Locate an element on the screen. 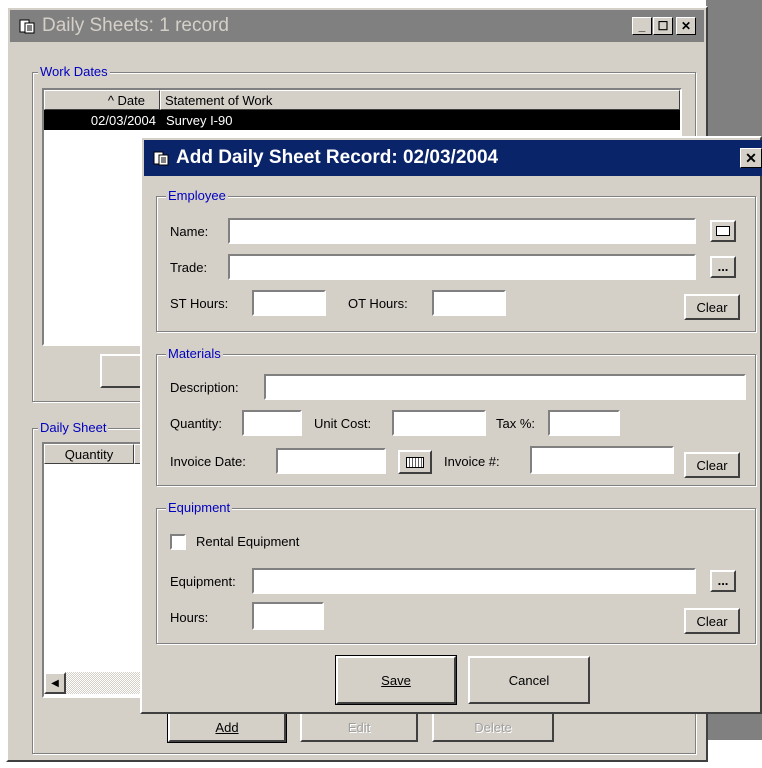  st-hours-label: ST Hours: is located at coordinates (199, 303).